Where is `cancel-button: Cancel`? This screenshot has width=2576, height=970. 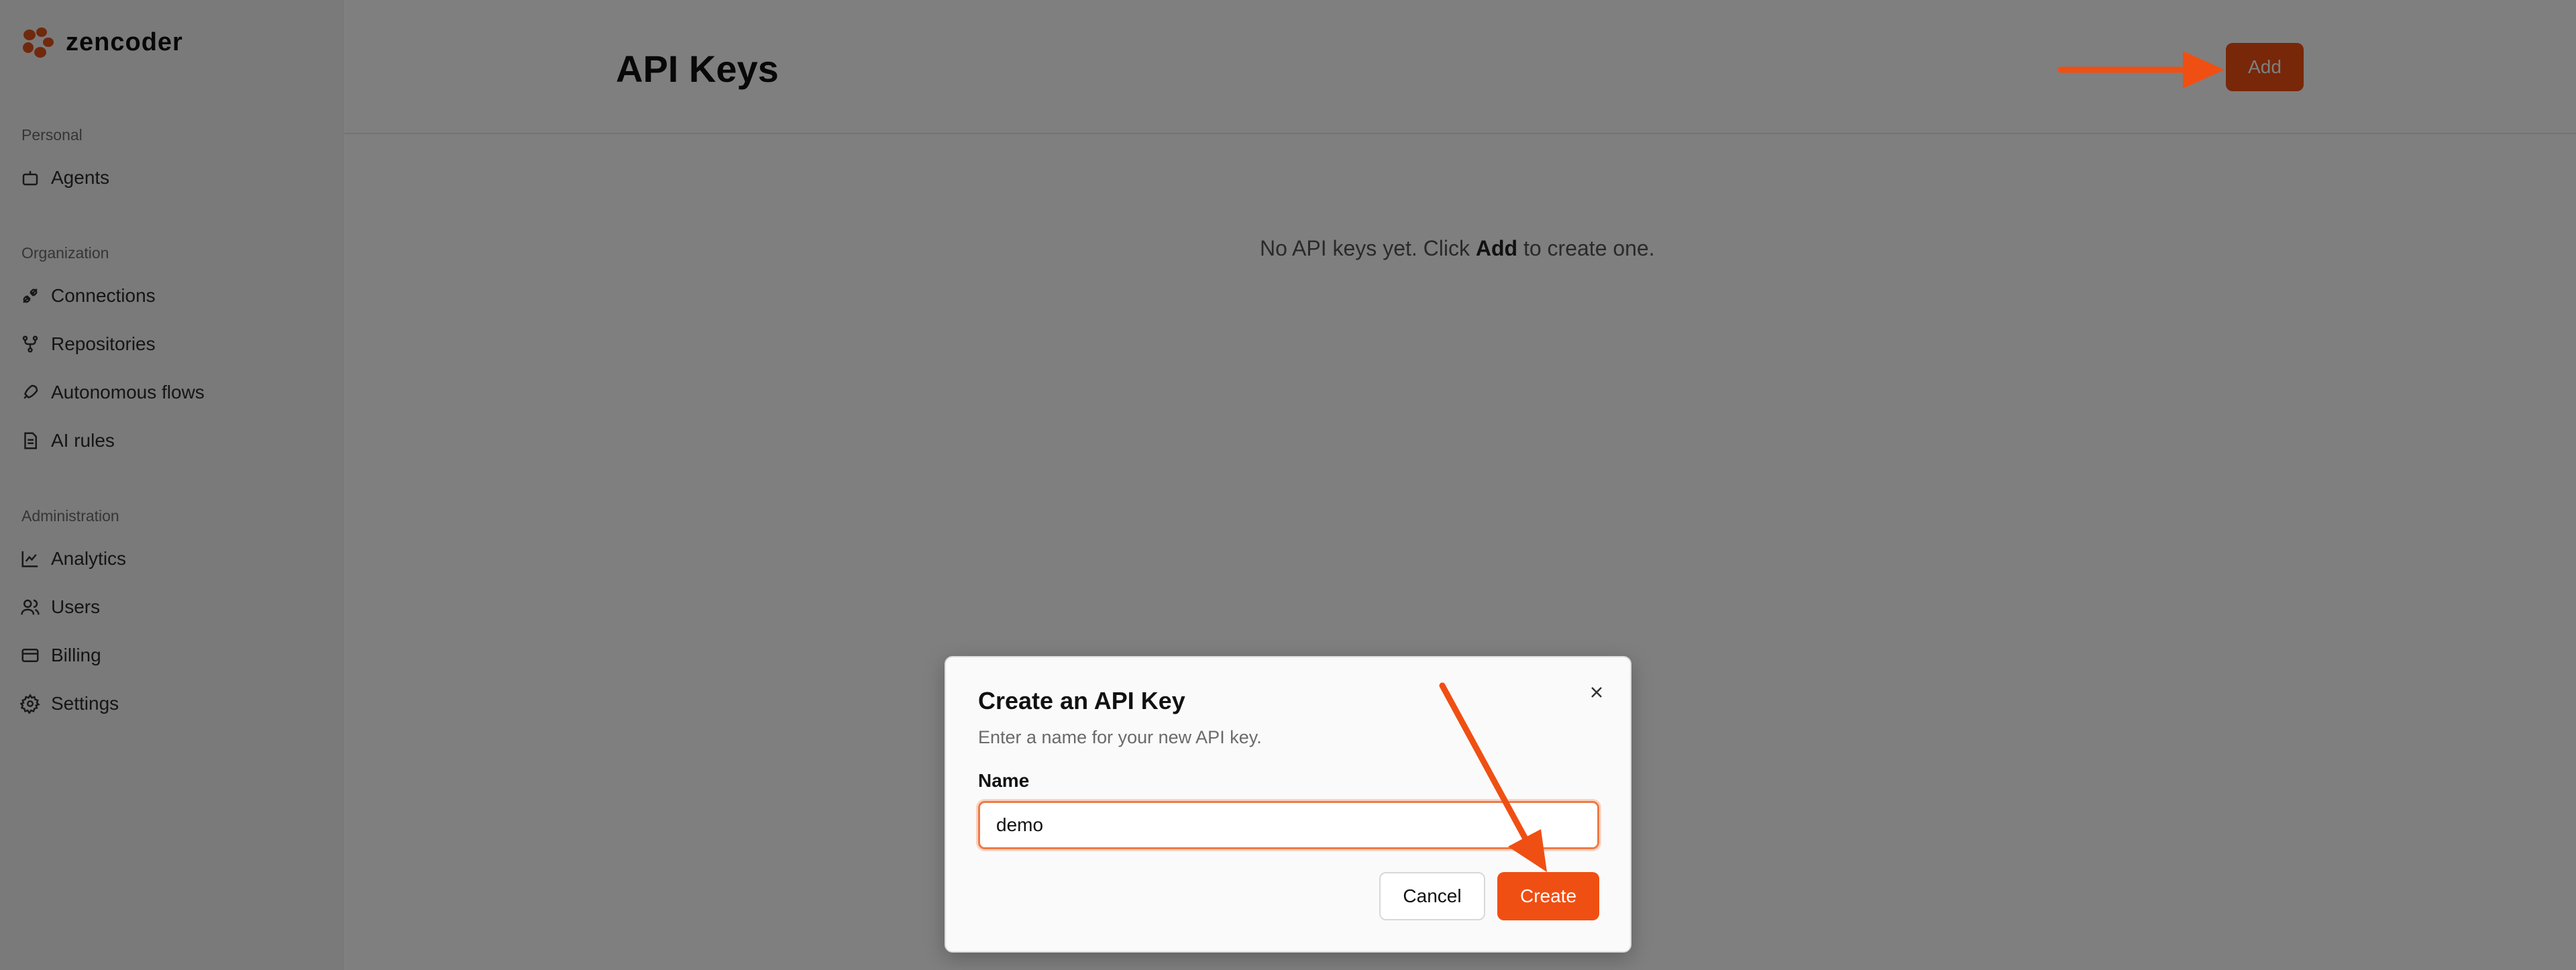
cancel-button: Cancel is located at coordinates (1432, 896).